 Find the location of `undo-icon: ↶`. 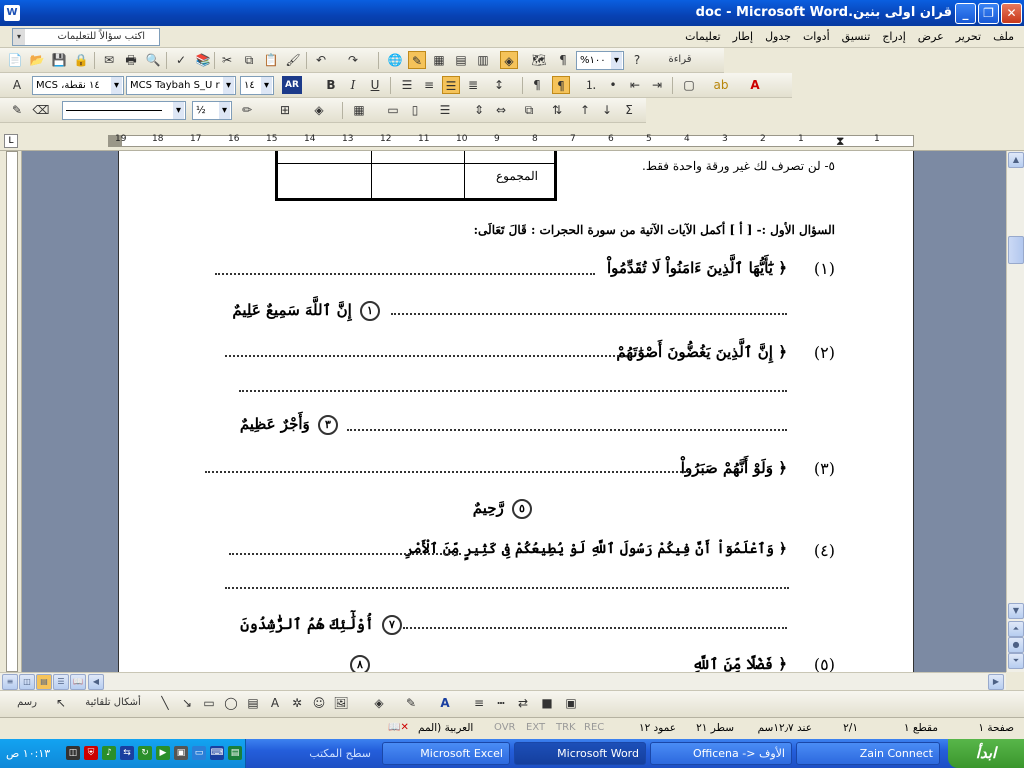

undo-icon: ↶ is located at coordinates (321, 60).